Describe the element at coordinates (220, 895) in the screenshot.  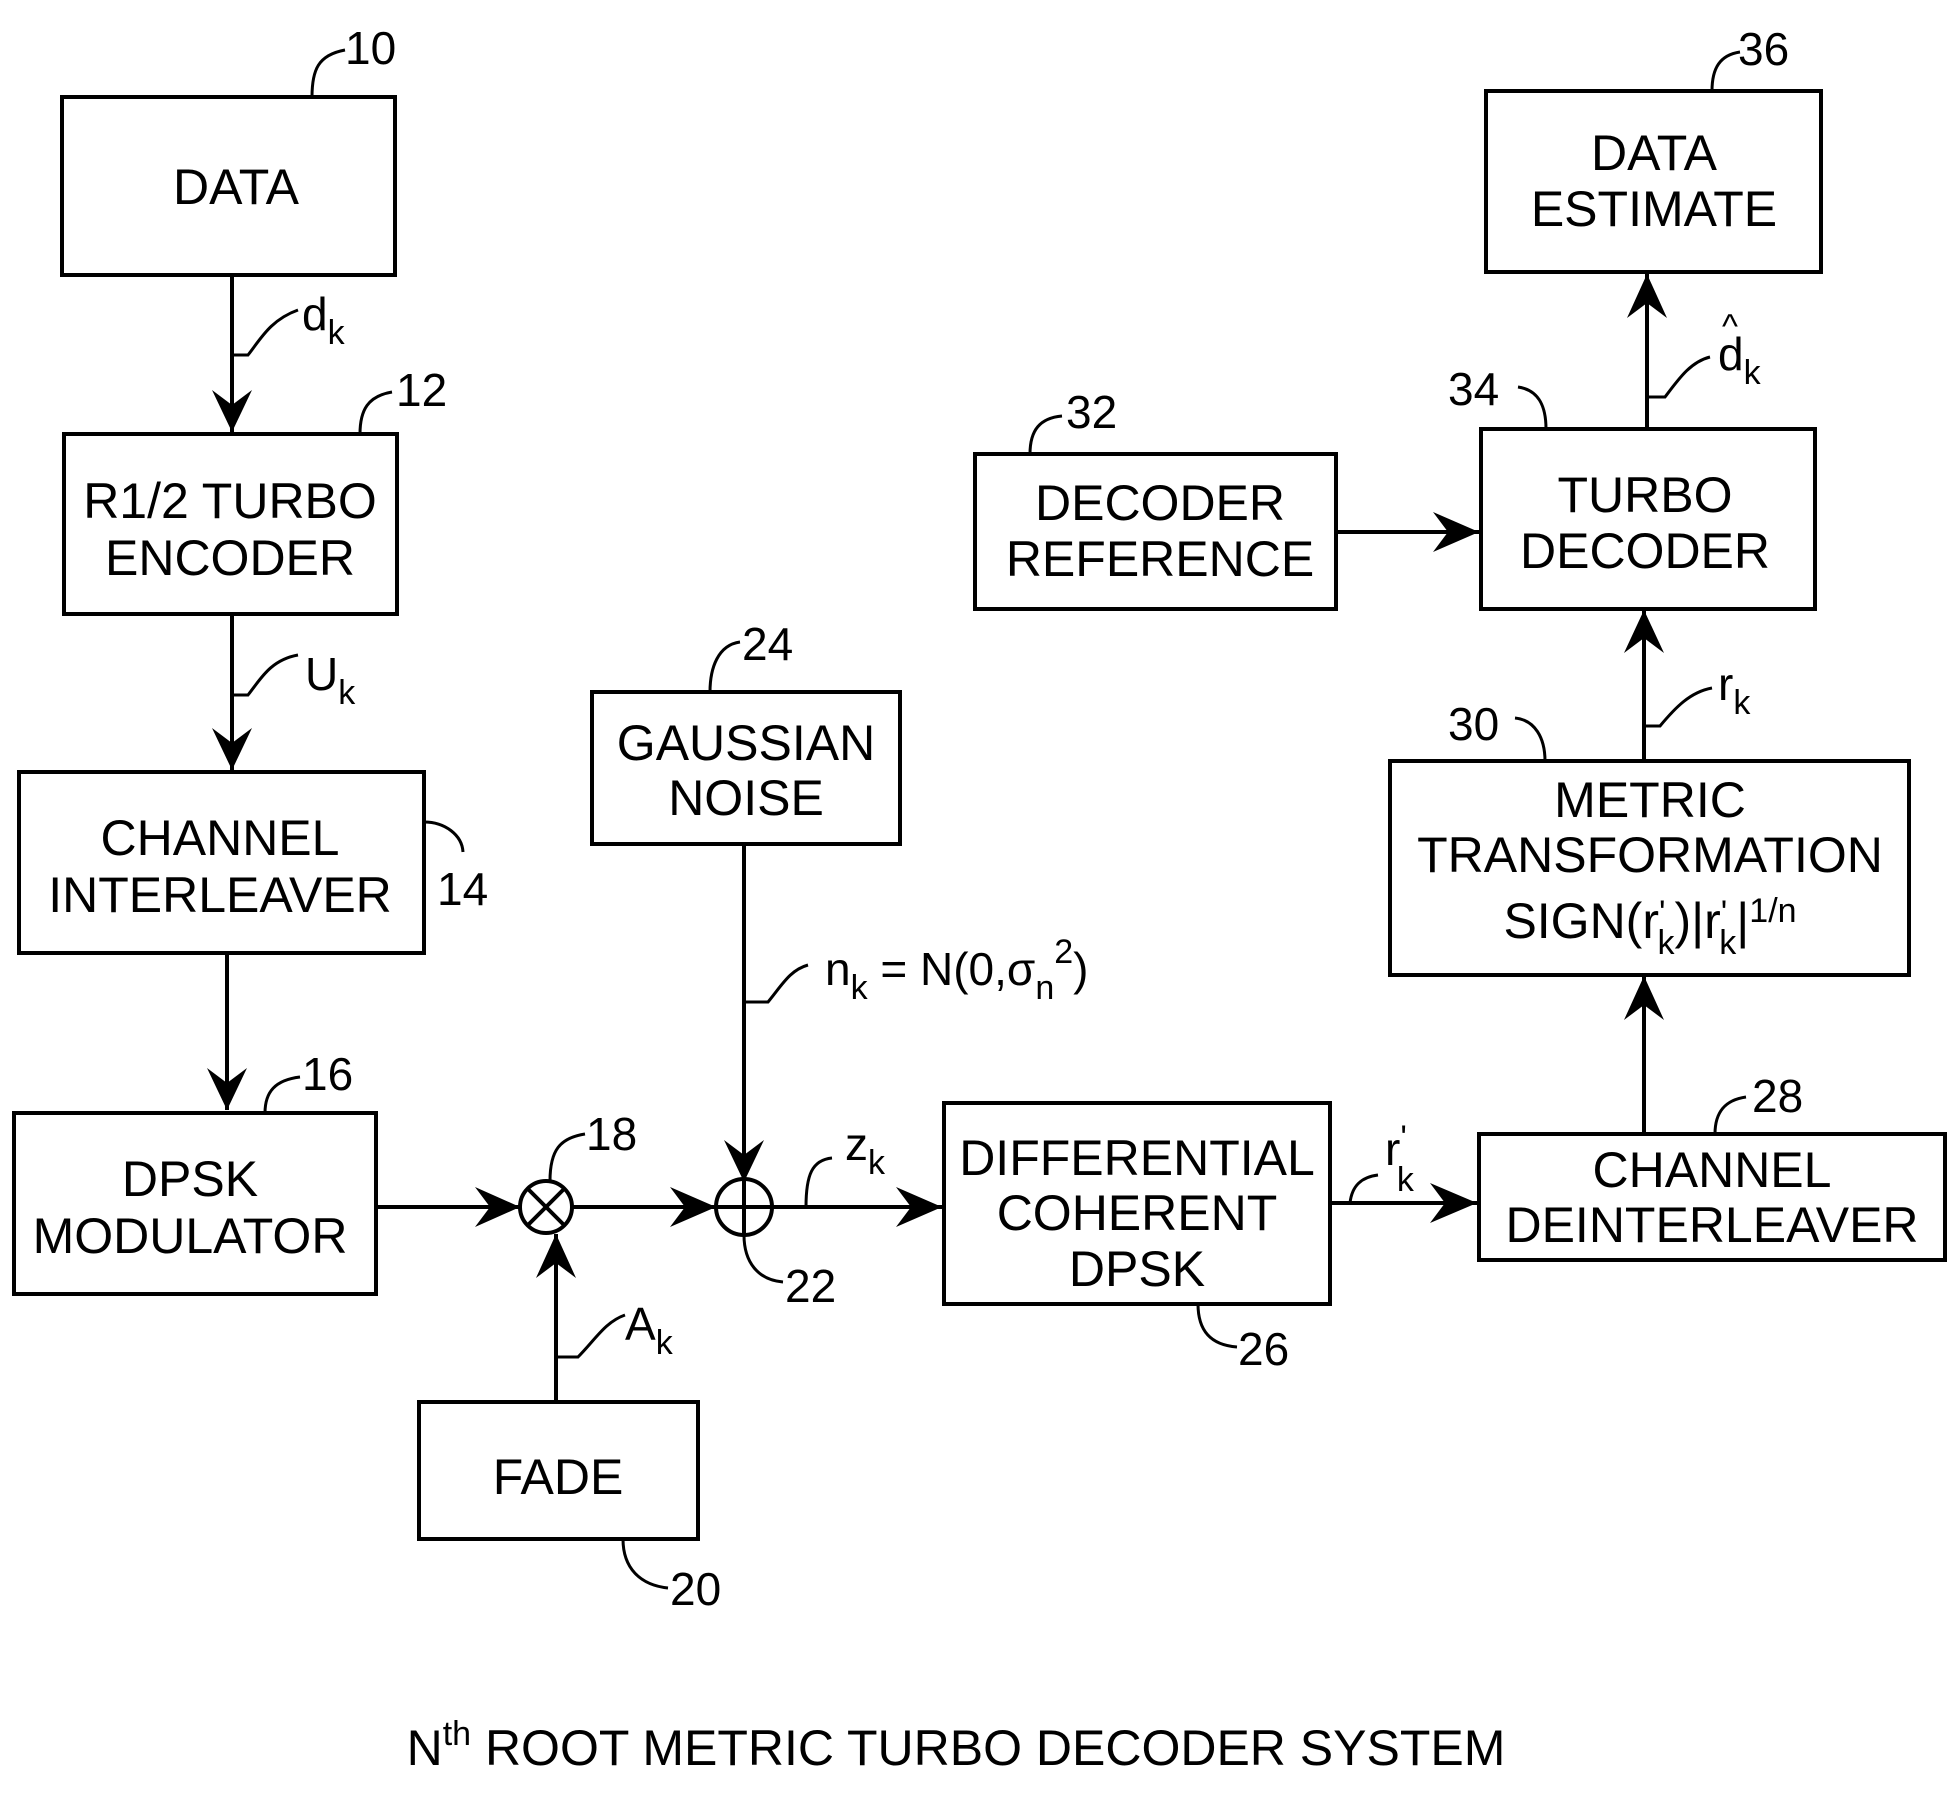
I see `block-interleaver-label-2: INTERLEAVER` at that location.